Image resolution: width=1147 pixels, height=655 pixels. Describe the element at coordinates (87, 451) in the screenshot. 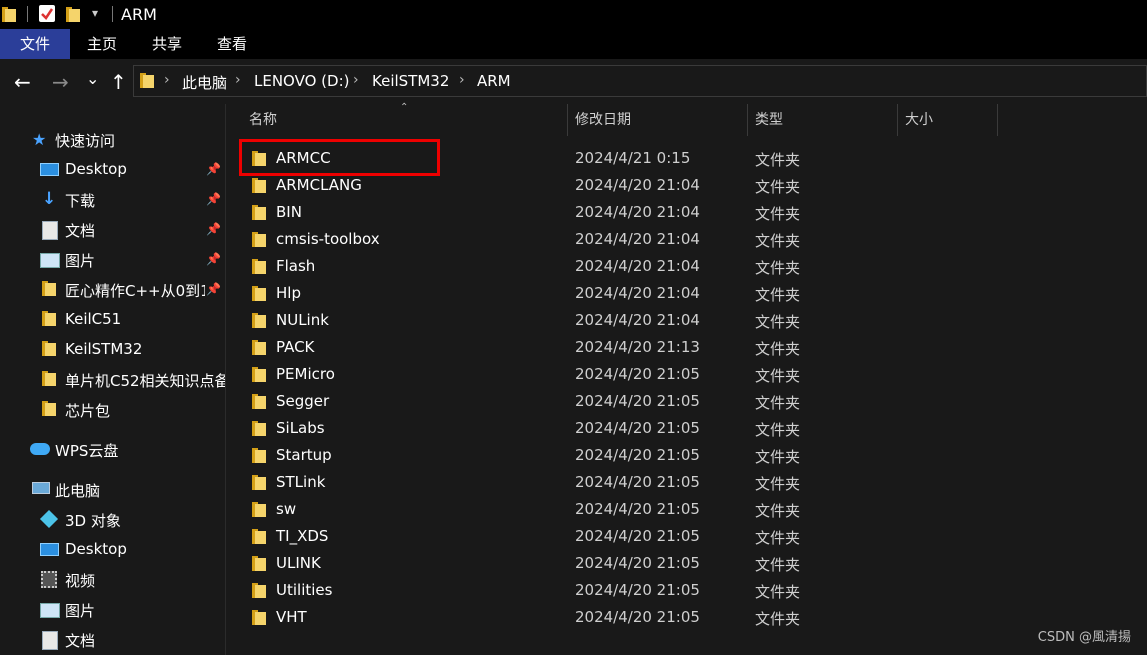

I see `sidebar-item-label: WPS云盘` at that location.